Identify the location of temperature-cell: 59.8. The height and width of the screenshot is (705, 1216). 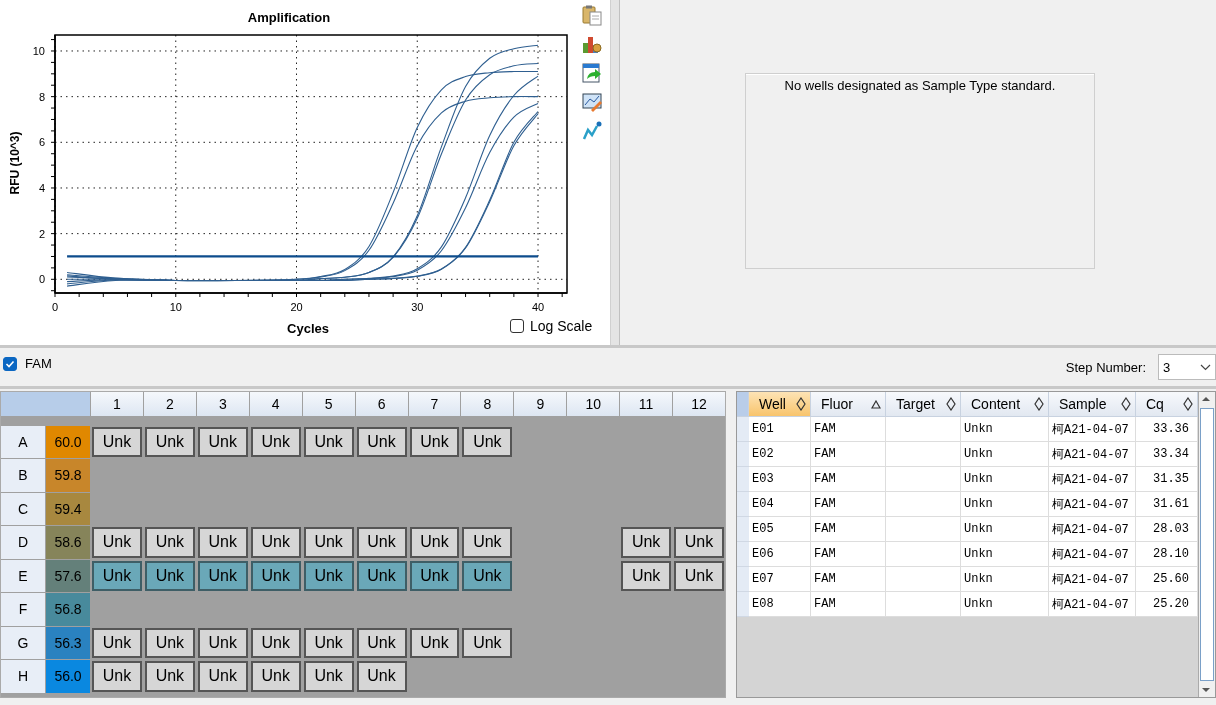
(68, 475).